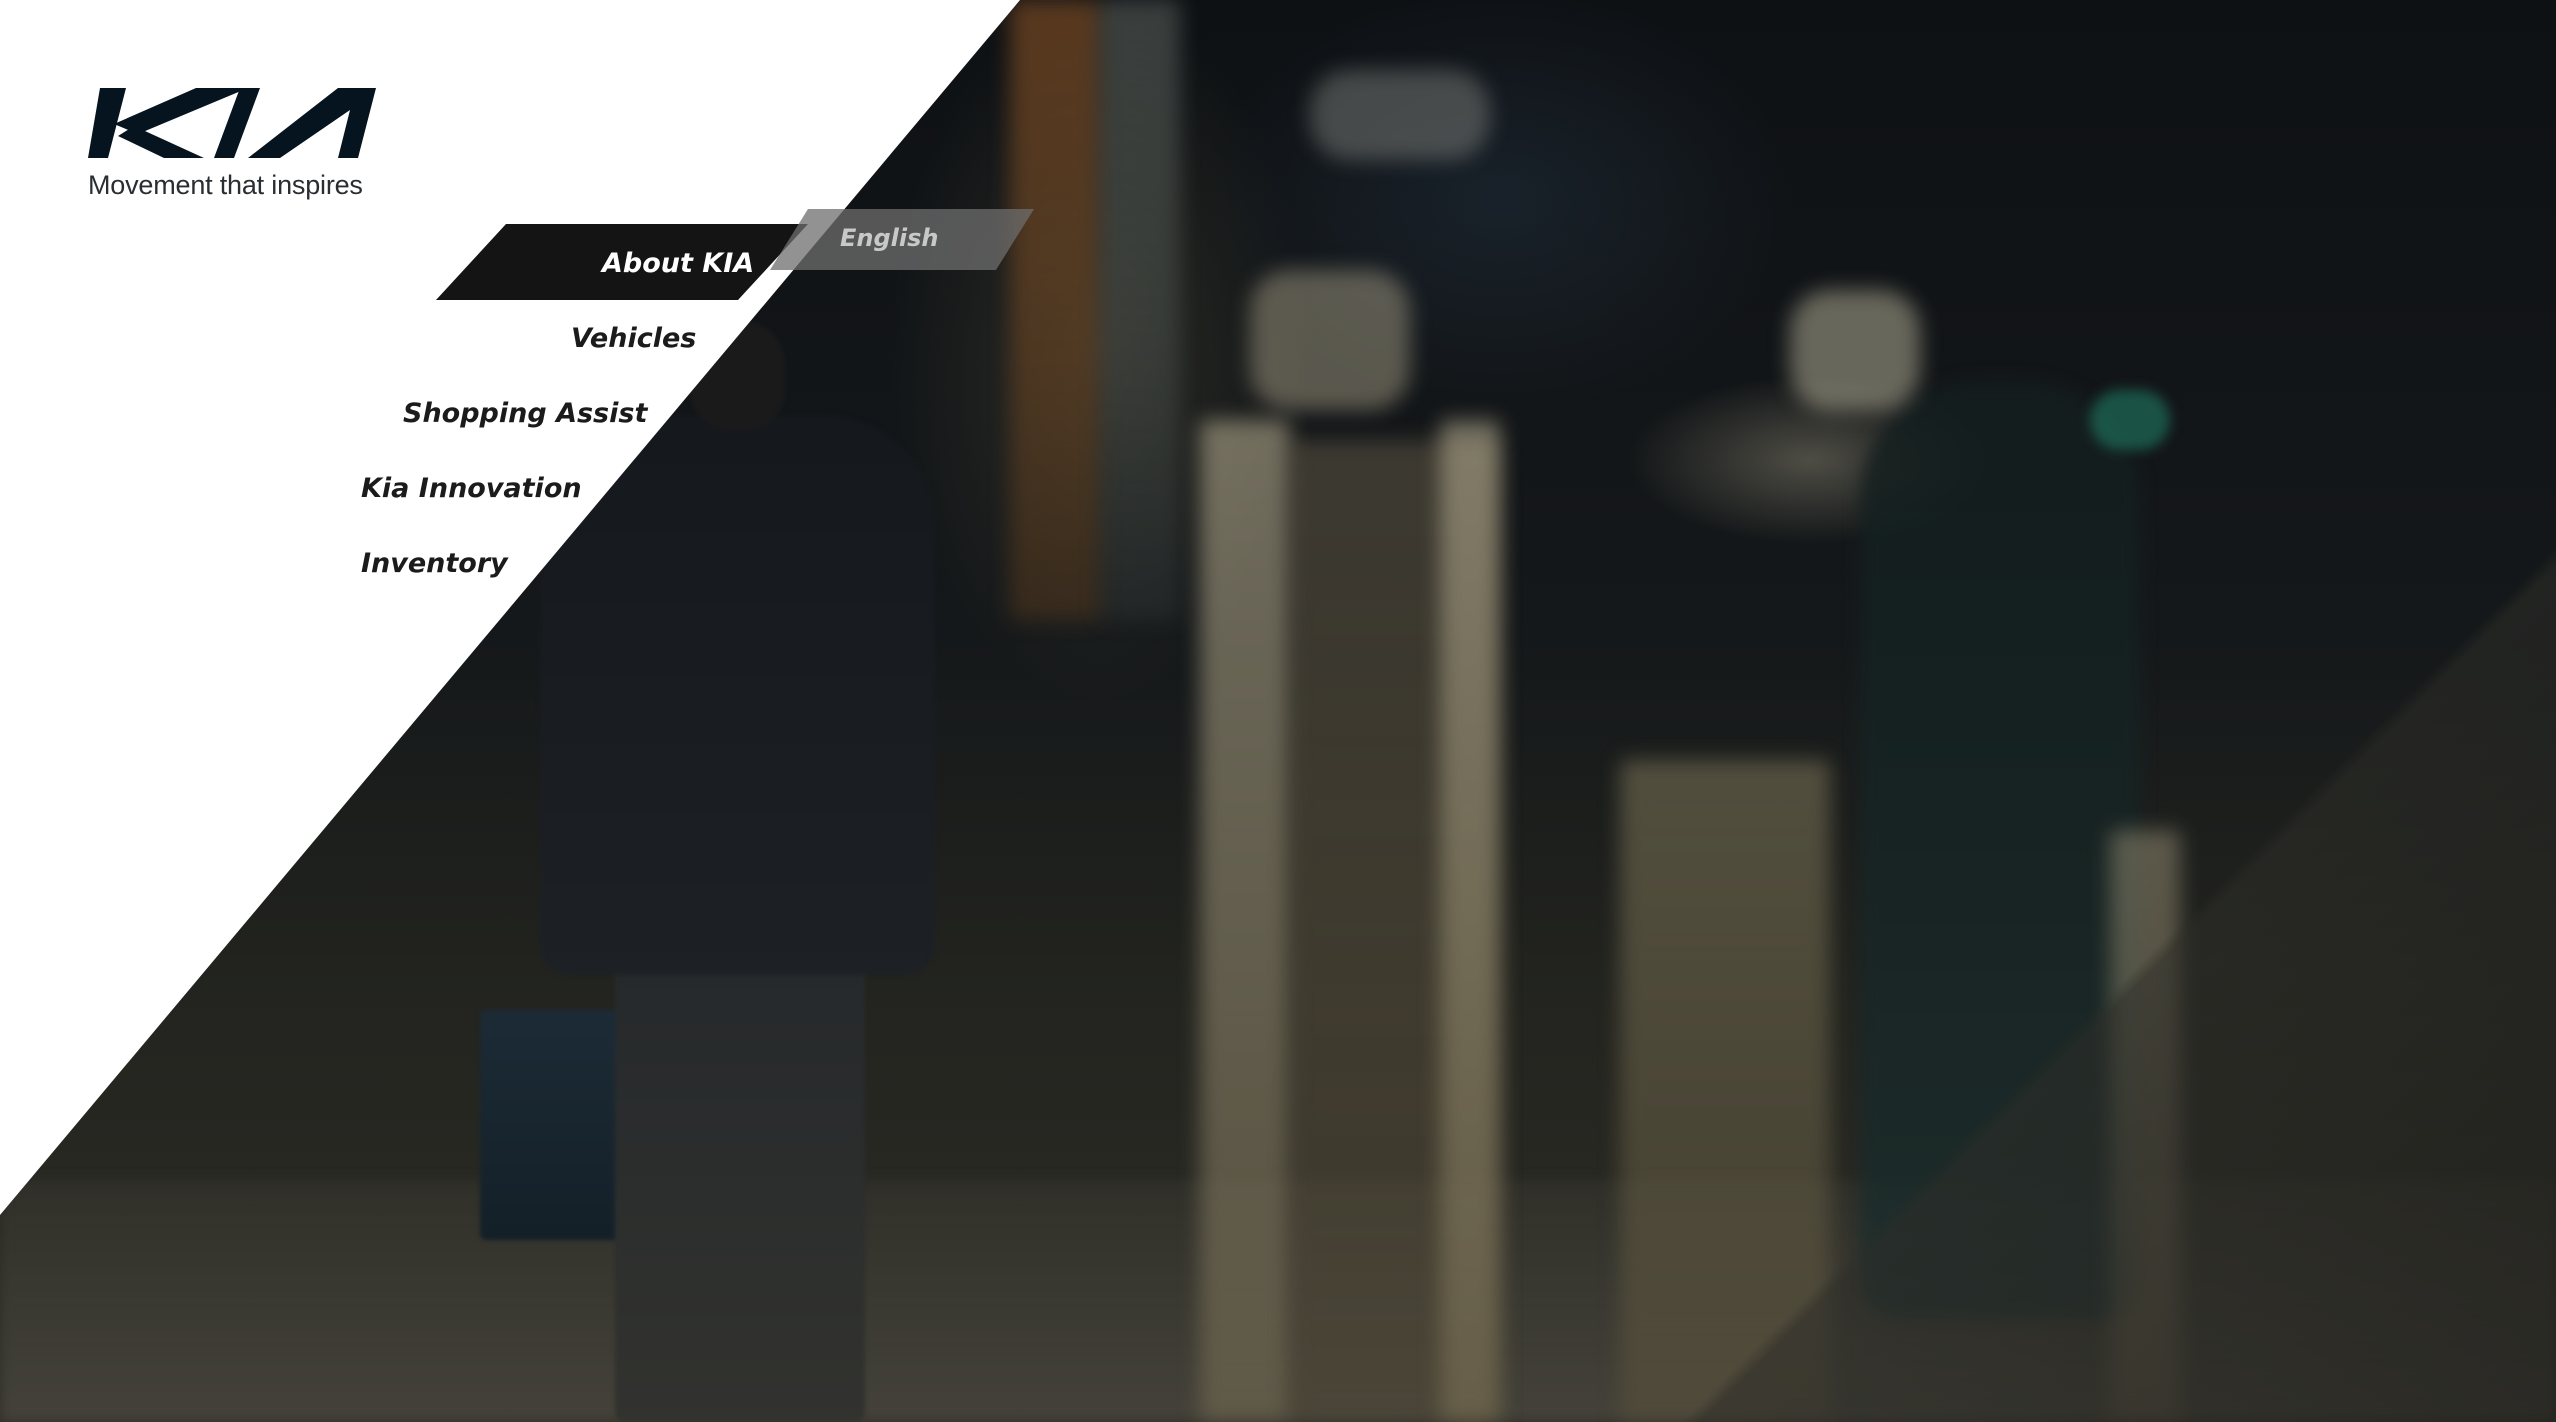 The image size is (2556, 1422). Describe the element at coordinates (434, 563) in the screenshot. I see `nav-item-inventory: Inventory` at that location.